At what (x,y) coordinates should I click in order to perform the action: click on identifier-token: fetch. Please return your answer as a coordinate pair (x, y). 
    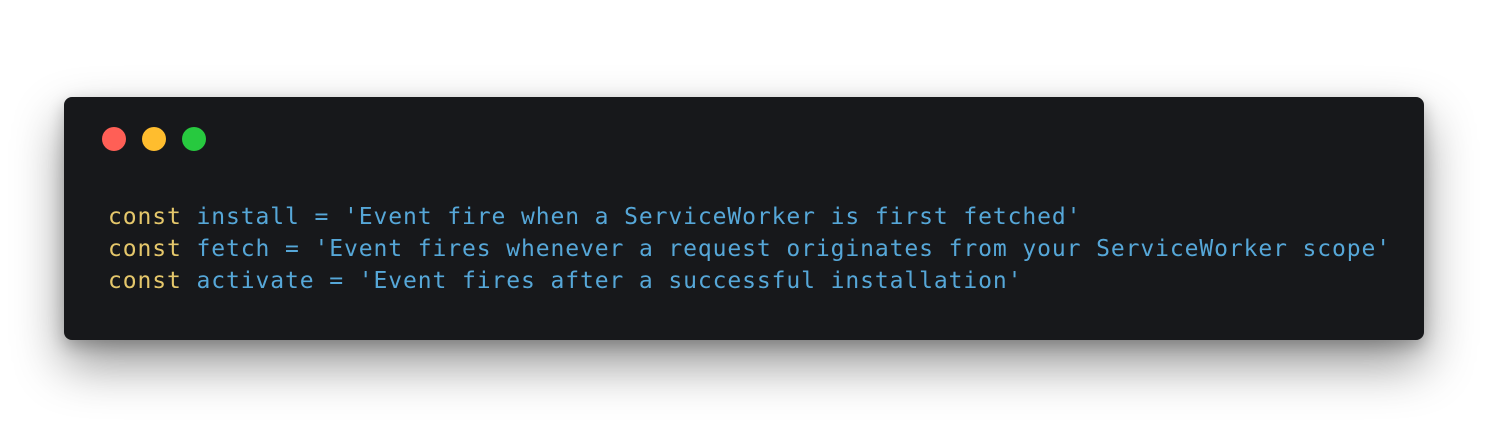
    Looking at the image, I should click on (233, 249).